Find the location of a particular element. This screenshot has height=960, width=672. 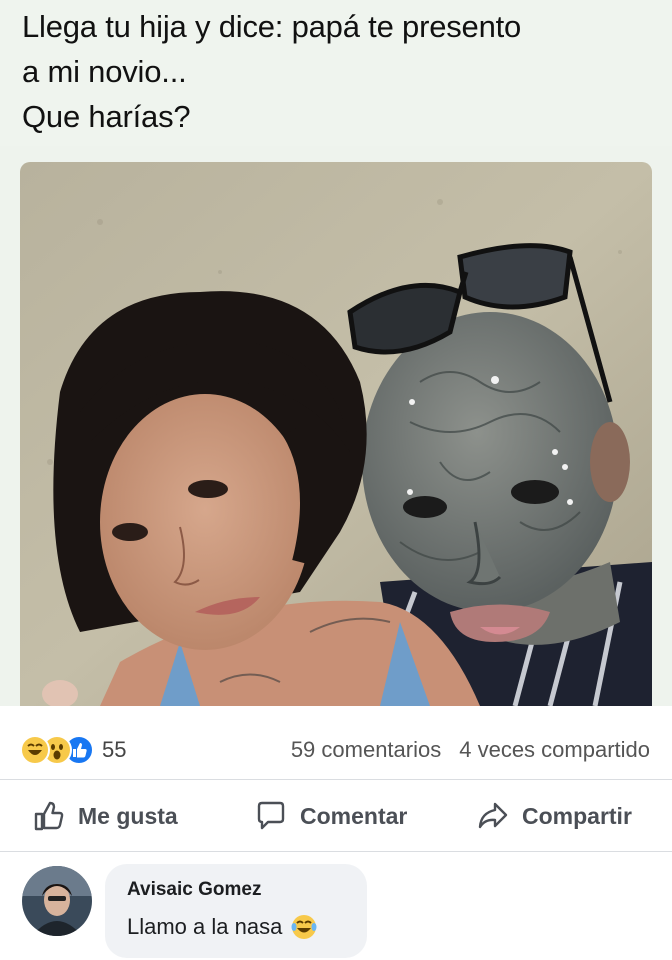

avatar is located at coordinates (57, 901).